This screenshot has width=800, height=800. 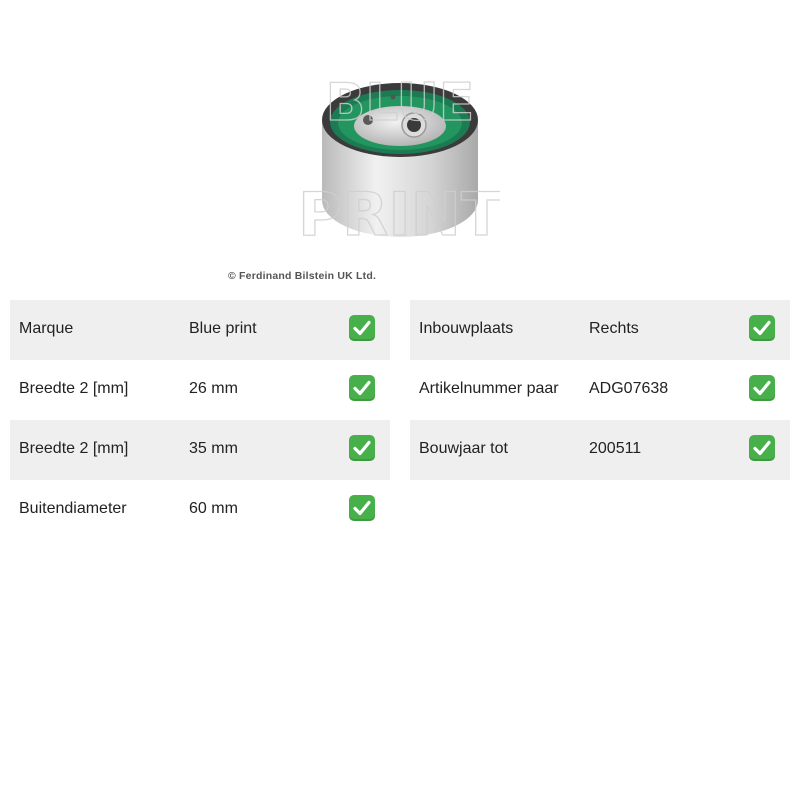 What do you see at coordinates (400, 103) in the screenshot?
I see `watermark-line-1: BLUE` at bounding box center [400, 103].